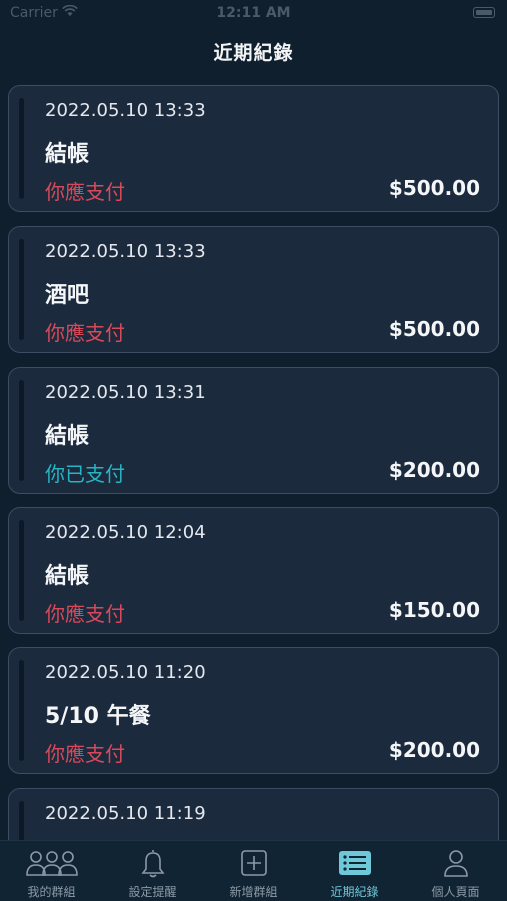 The height and width of the screenshot is (901, 507). I want to click on record-amount: $150.00, so click(434, 610).